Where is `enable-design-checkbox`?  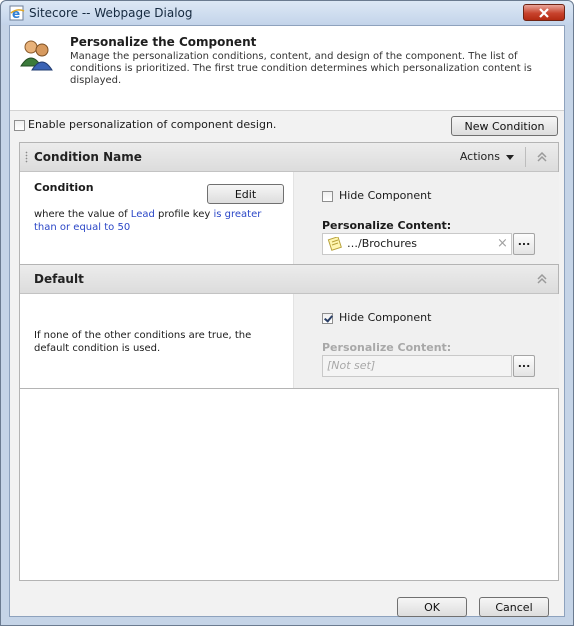 enable-design-checkbox is located at coordinates (19, 125).